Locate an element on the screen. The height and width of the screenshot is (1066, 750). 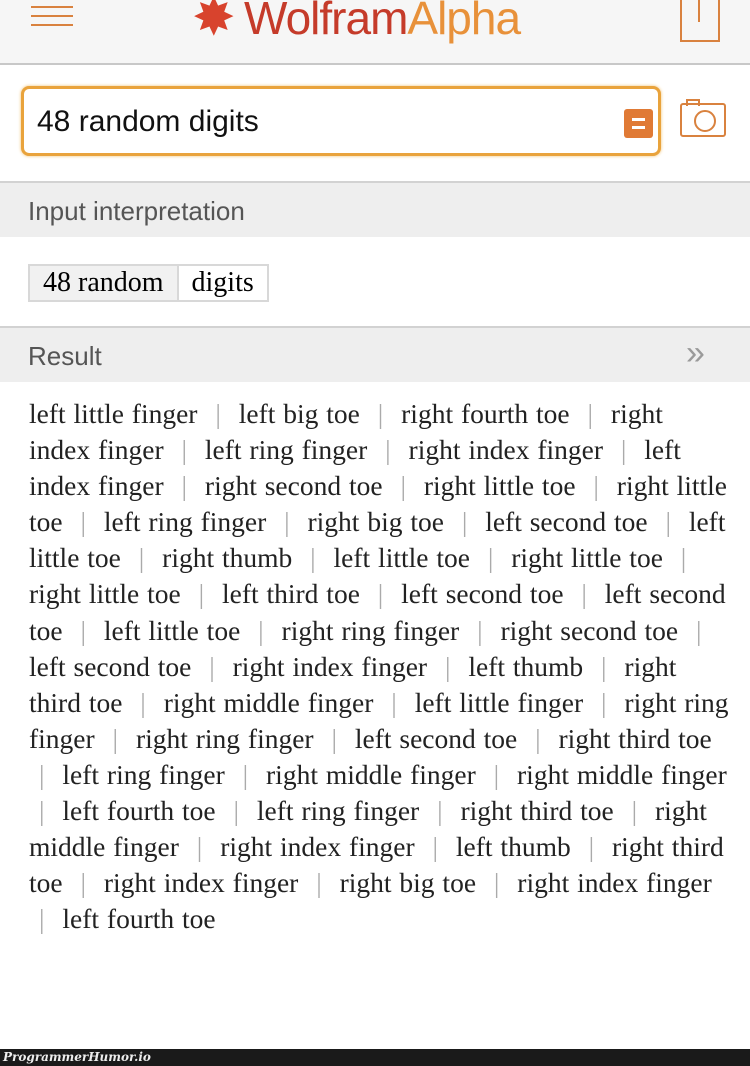
result-item: right fourth toe is located at coordinates (485, 413).